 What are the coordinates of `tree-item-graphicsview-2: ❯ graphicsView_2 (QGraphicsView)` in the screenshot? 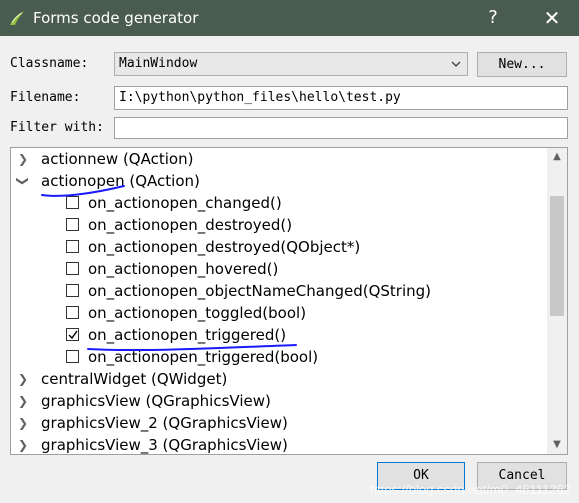 It's located at (279, 423).